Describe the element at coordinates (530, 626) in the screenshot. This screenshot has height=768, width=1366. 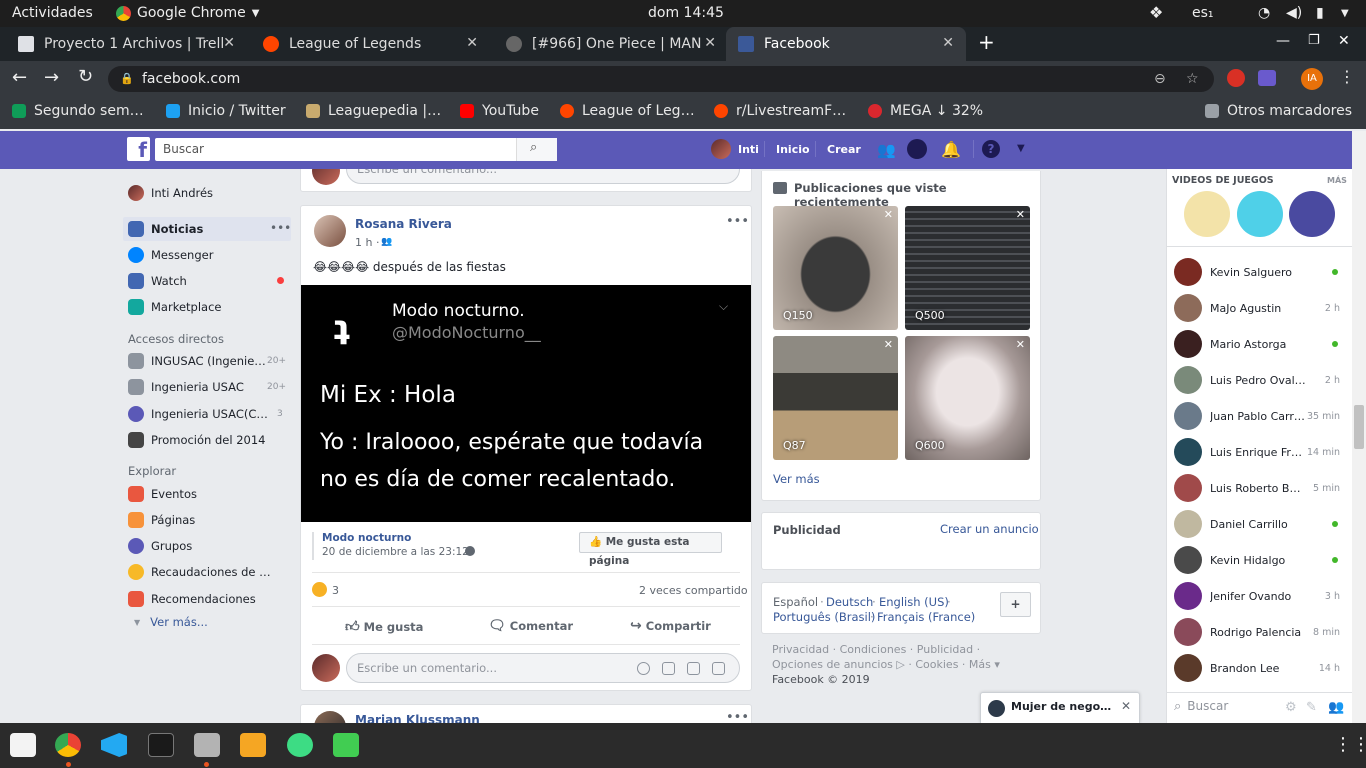
I see `comment-button: 🗨︎ Comentar` at that location.